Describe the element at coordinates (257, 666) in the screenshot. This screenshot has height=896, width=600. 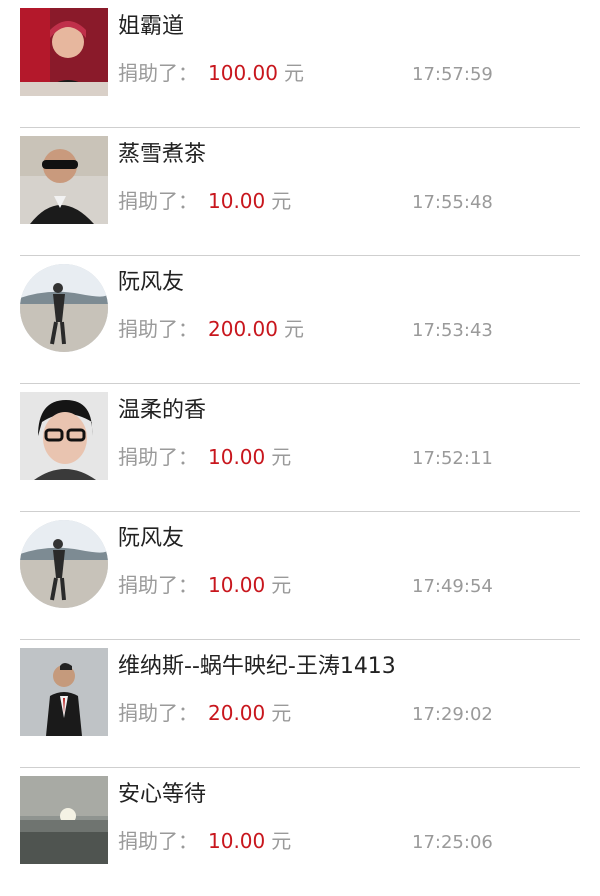
I see `donor-name: 维纳斯--蜗牛映纪-王涛1413` at that location.